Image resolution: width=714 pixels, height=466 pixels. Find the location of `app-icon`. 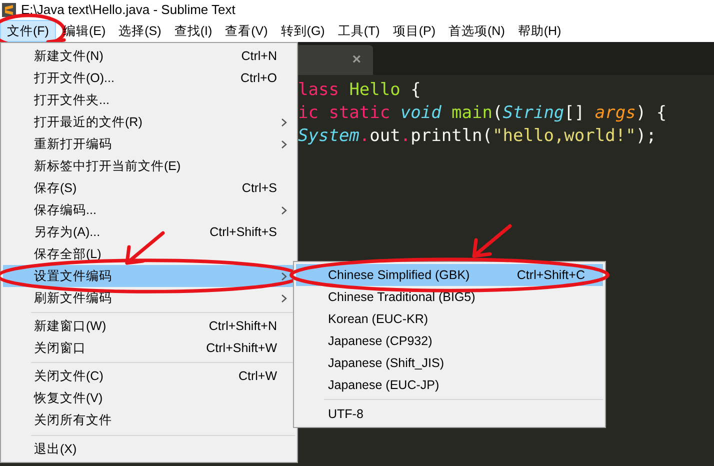

app-icon is located at coordinates (9, 10).